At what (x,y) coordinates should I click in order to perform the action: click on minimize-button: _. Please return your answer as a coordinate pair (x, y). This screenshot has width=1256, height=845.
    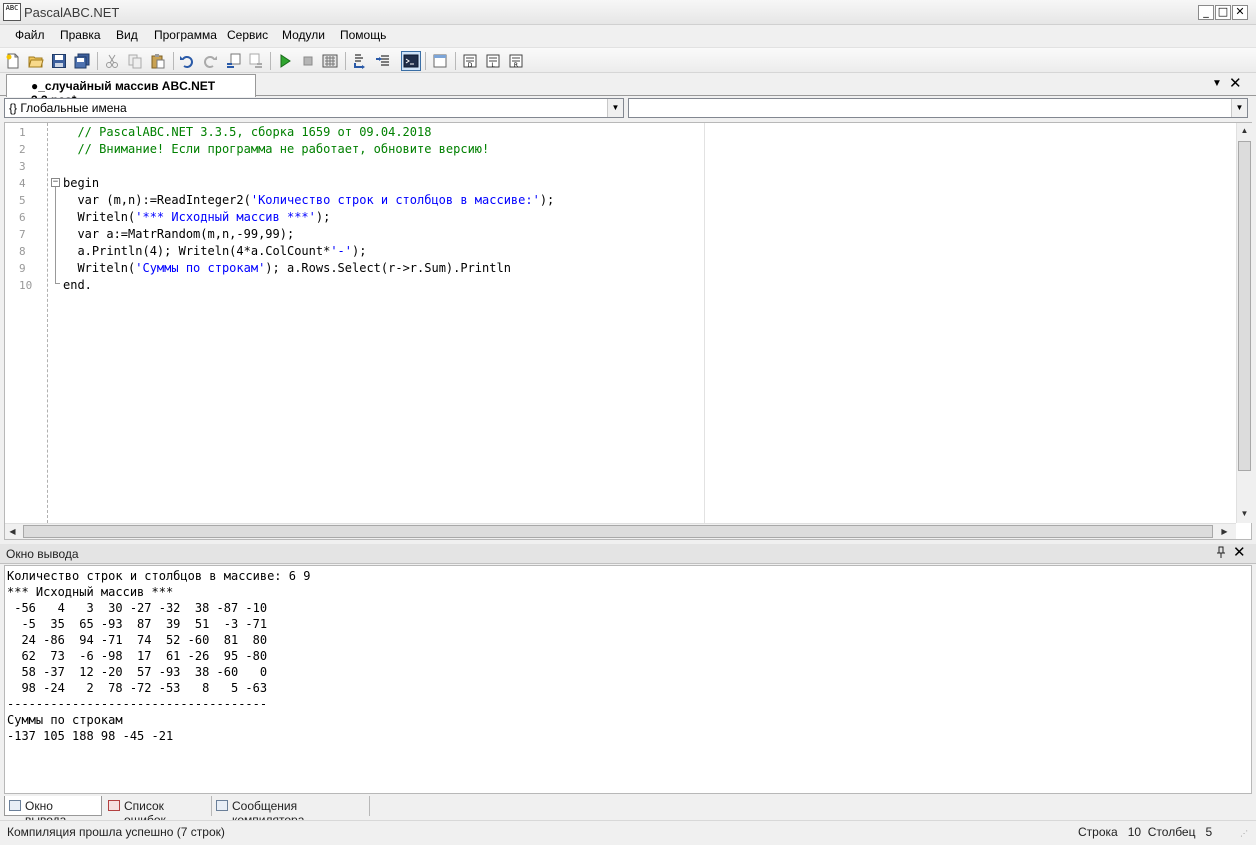
    Looking at the image, I should click on (1206, 12).